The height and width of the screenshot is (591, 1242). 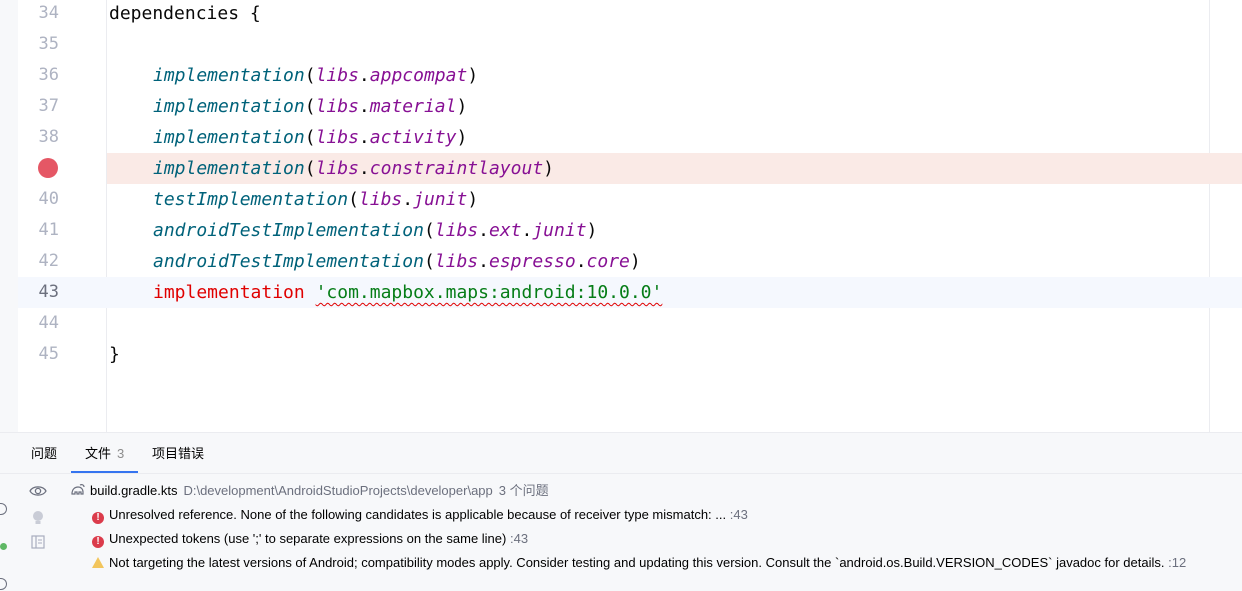 I want to click on line-number: 44, so click(x=48, y=323).